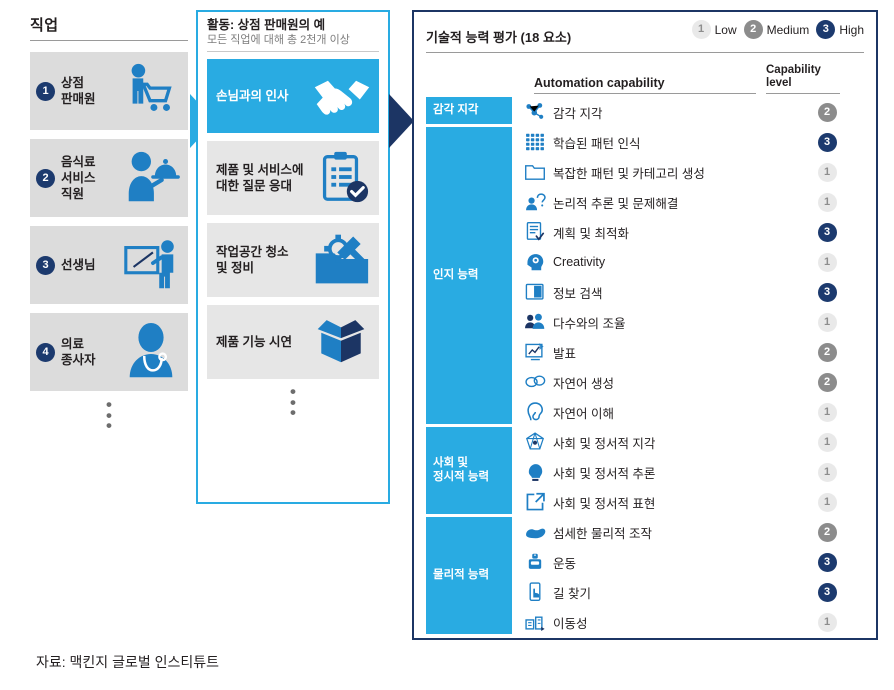 This screenshot has height=690, width=894. What do you see at coordinates (499, 37) in the screenshot?
I see `capability-panel-title: 기술적 능력 평가 (18 요소)` at bounding box center [499, 37].